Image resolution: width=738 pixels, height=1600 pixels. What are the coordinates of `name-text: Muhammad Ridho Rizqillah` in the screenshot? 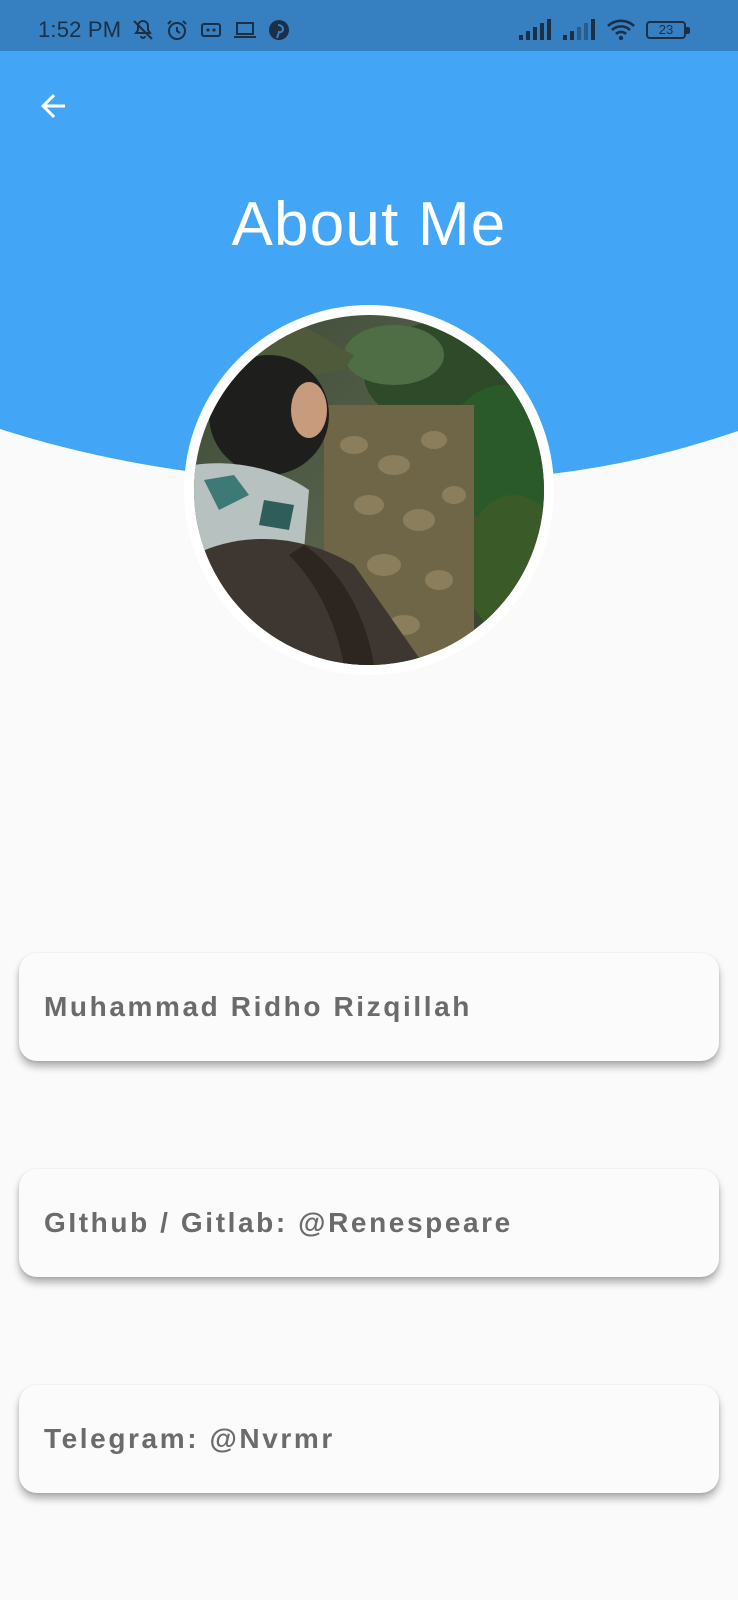 It's located at (258, 1006).